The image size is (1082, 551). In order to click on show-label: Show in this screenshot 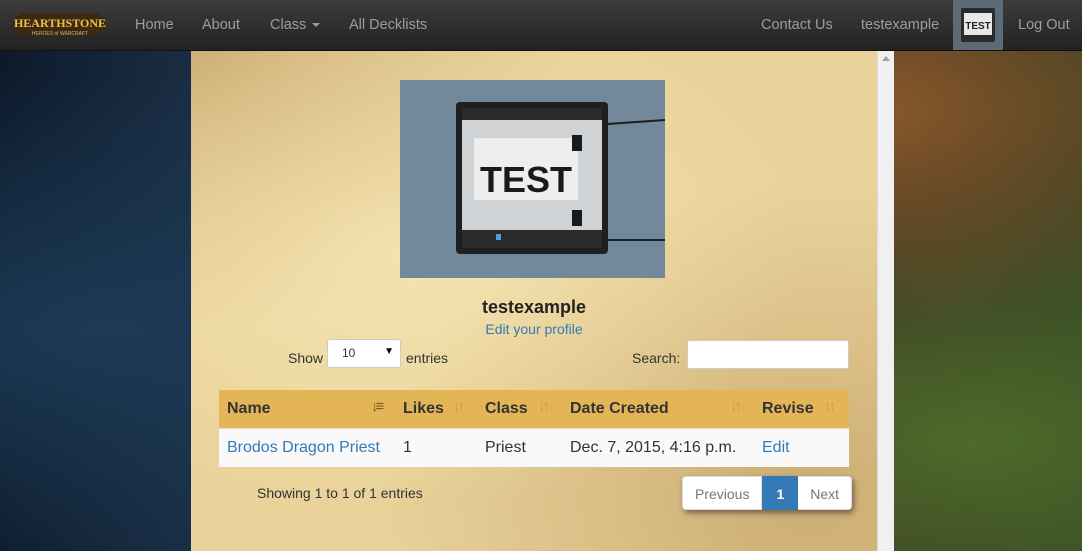, I will do `click(306, 358)`.